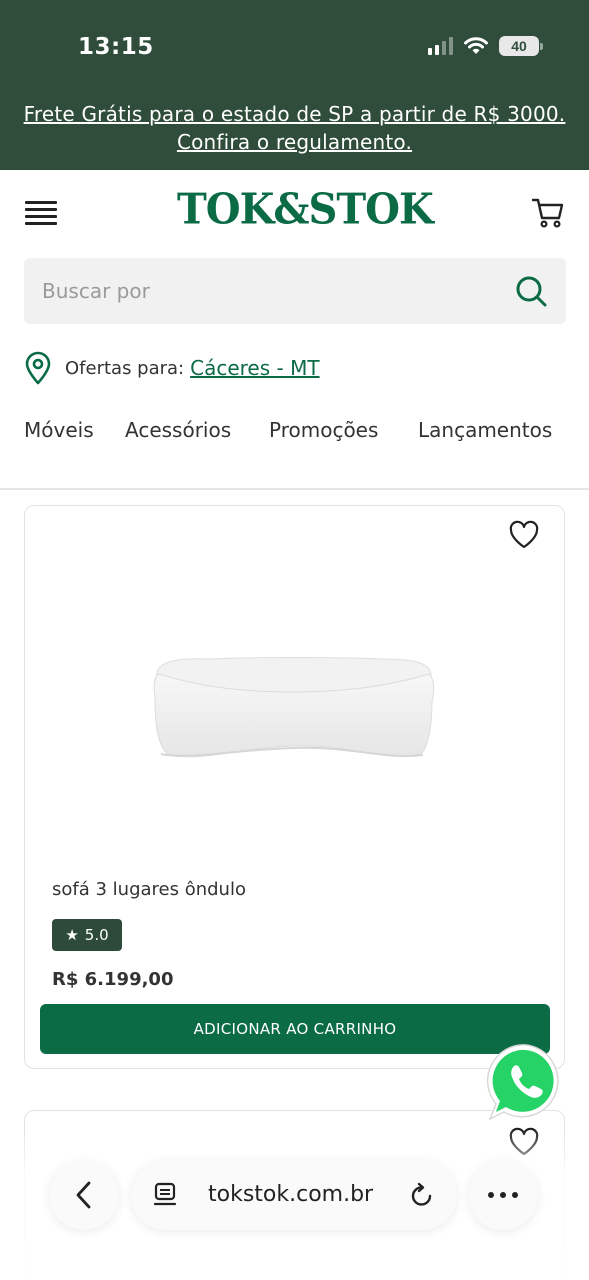  I want to click on location-label: Ofertas para:, so click(125, 368).